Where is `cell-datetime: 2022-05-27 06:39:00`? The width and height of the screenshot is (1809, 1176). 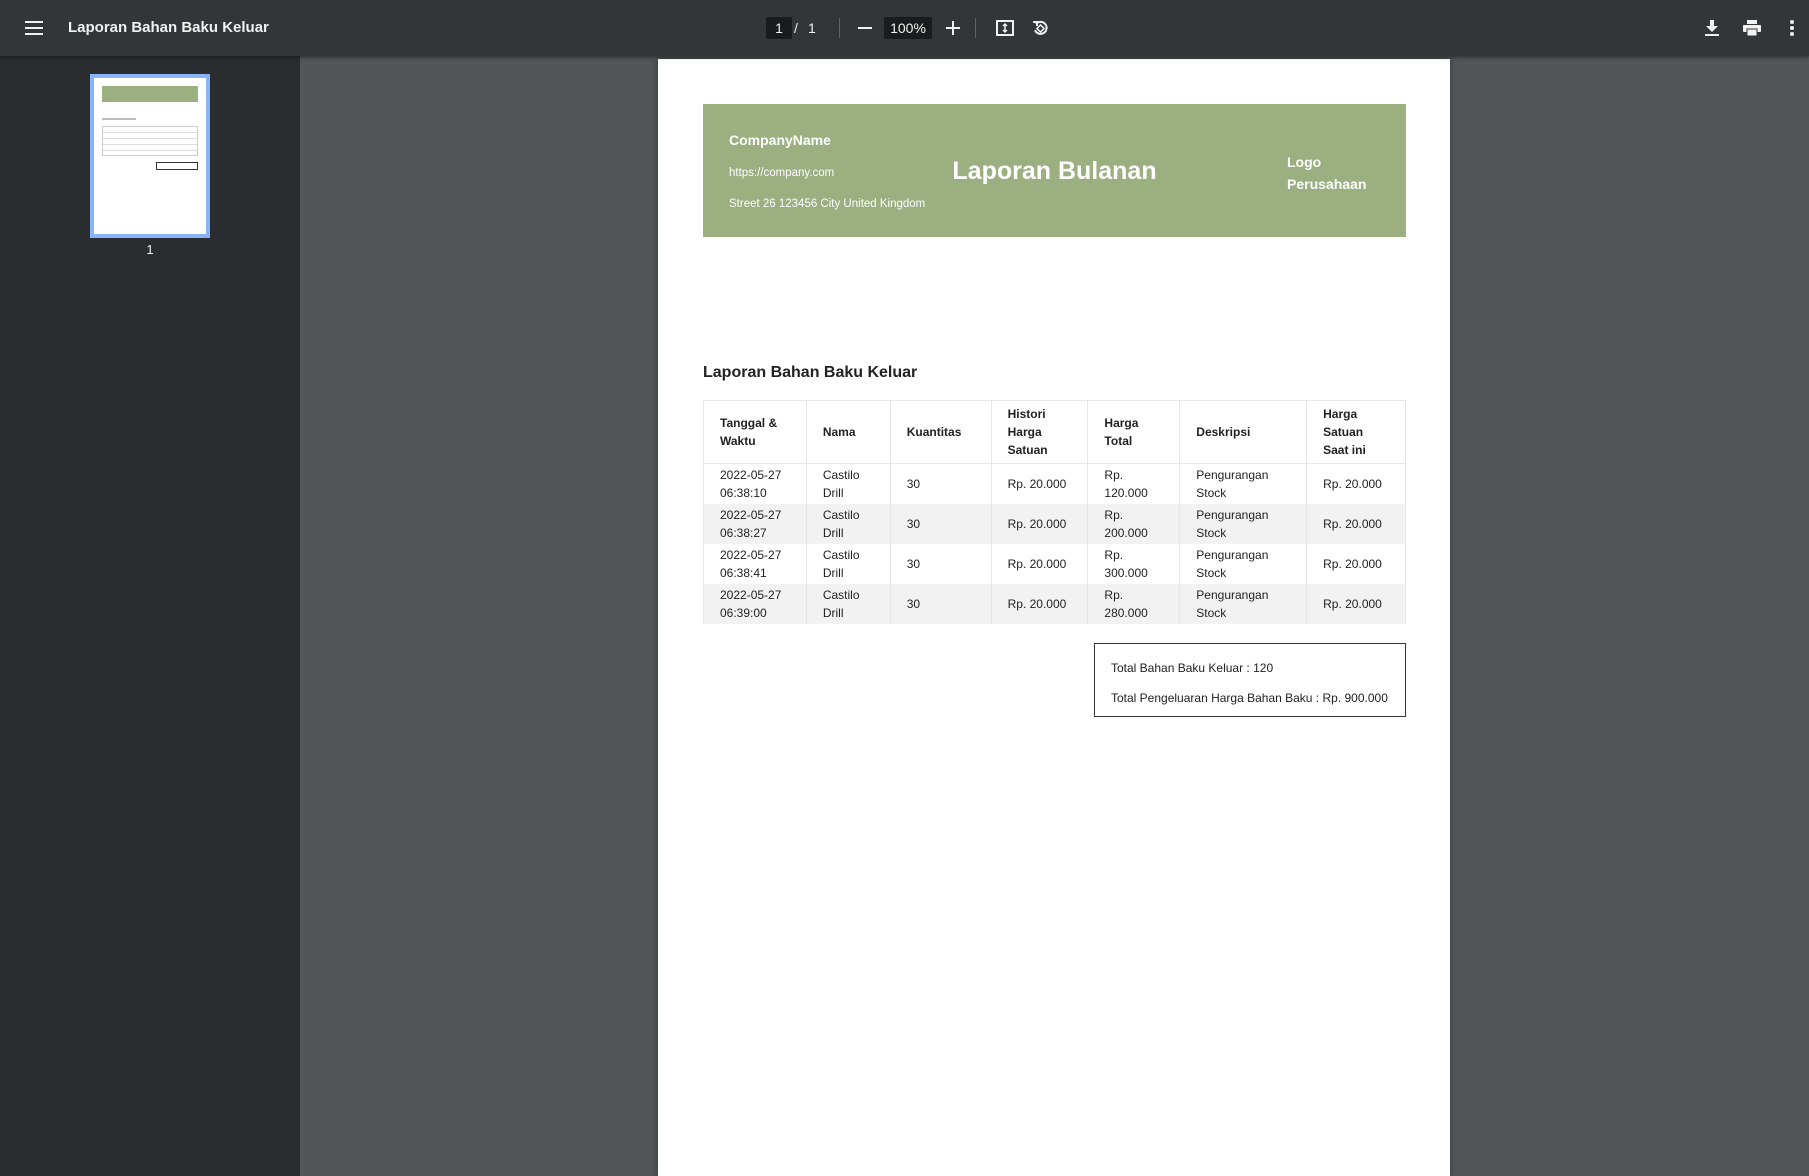 cell-datetime: 2022-05-27 06:39:00 is located at coordinates (755, 604).